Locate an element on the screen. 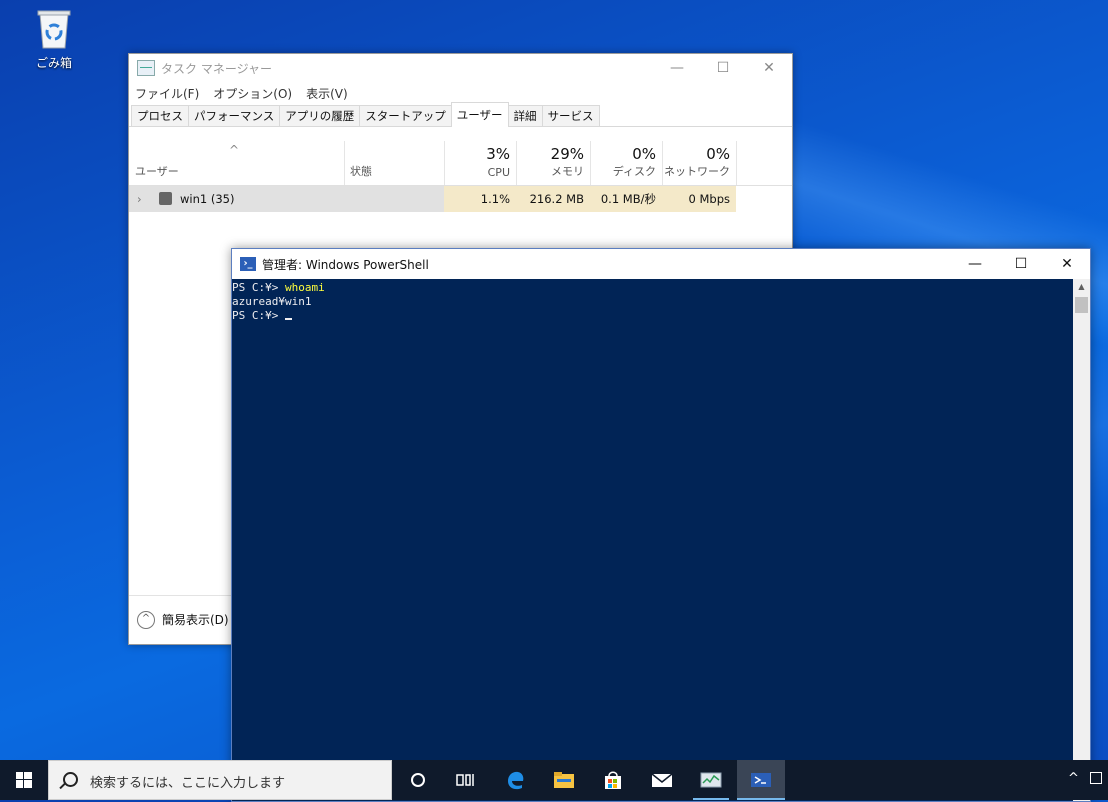  recycle-bin-shortcut: ごみ箱 is located at coordinates (54, 39).